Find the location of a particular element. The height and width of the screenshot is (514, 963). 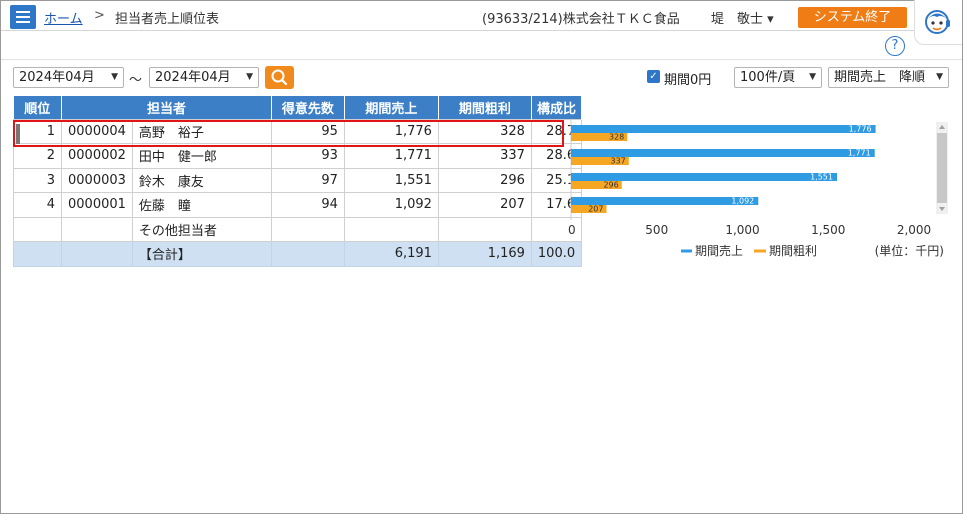

period-from-select: 2024年04月 ▼ is located at coordinates (68, 77).